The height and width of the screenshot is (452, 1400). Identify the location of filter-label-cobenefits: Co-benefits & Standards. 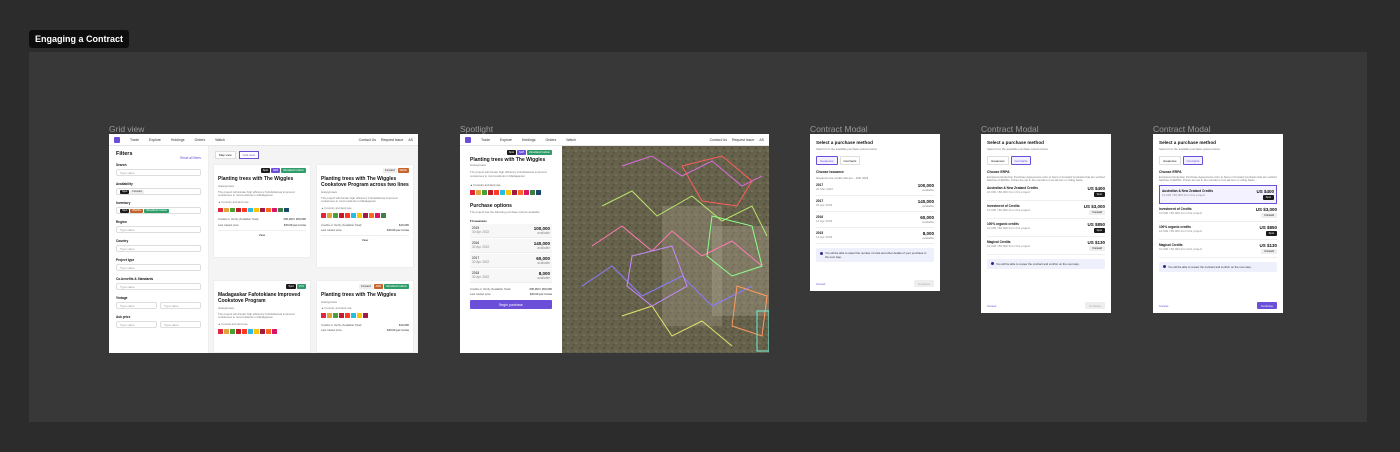
(135, 279).